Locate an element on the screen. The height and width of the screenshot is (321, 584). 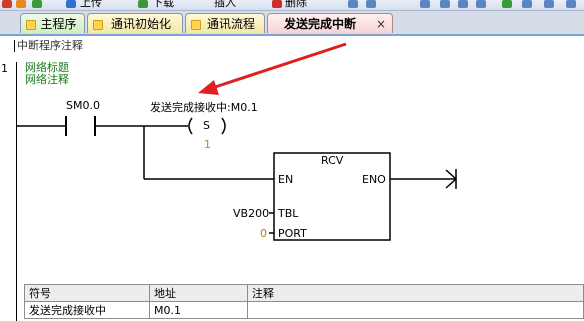
coil-left-arc is located at coordinates (190, 126).